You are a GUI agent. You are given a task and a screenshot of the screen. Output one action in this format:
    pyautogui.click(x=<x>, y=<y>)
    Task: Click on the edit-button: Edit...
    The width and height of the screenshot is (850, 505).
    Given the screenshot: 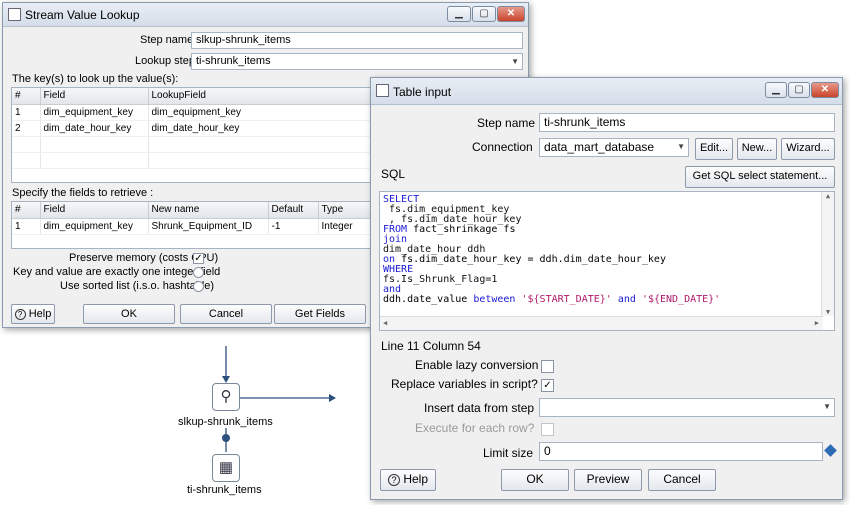 What is the action you would take?
    pyautogui.click(x=714, y=149)
    